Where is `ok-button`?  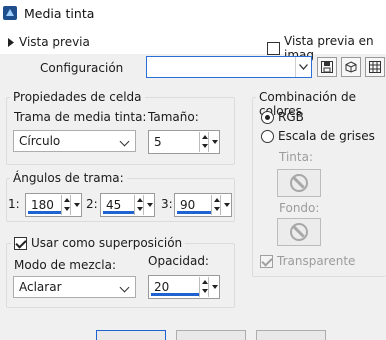
ok-button is located at coordinates (131, 335).